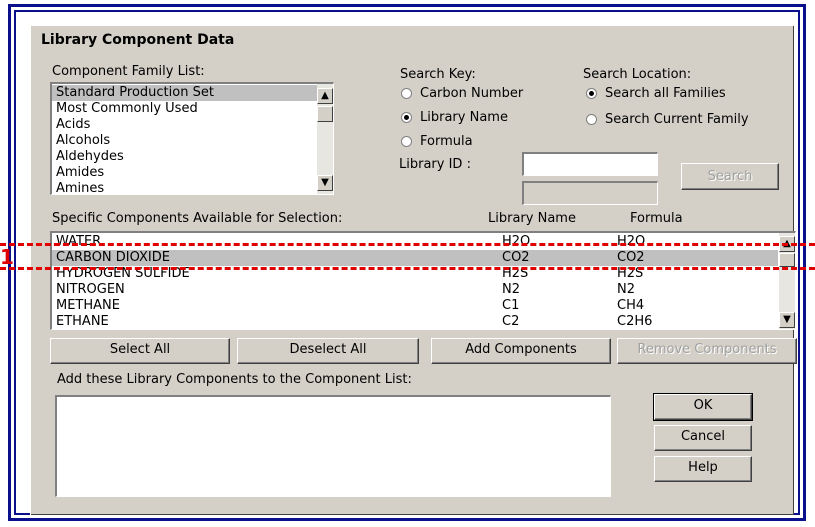 The image size is (815, 527). Describe the element at coordinates (590, 164) in the screenshot. I see `library-id-input` at that location.